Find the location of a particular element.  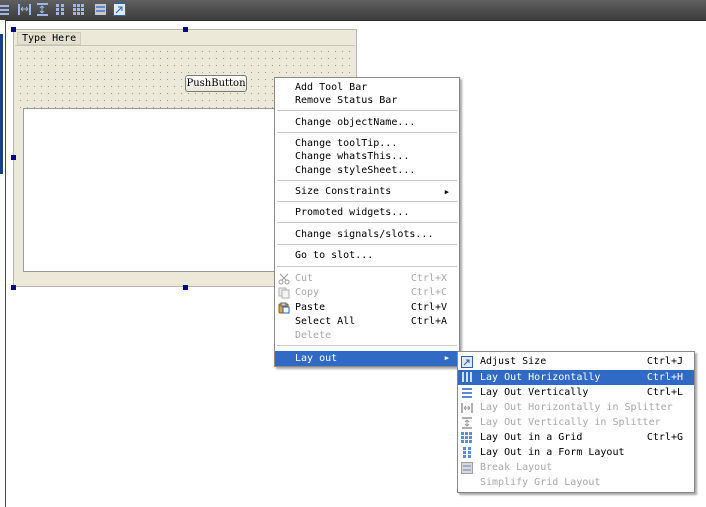

form-layout-toolbar-icon is located at coordinates (60, 9).